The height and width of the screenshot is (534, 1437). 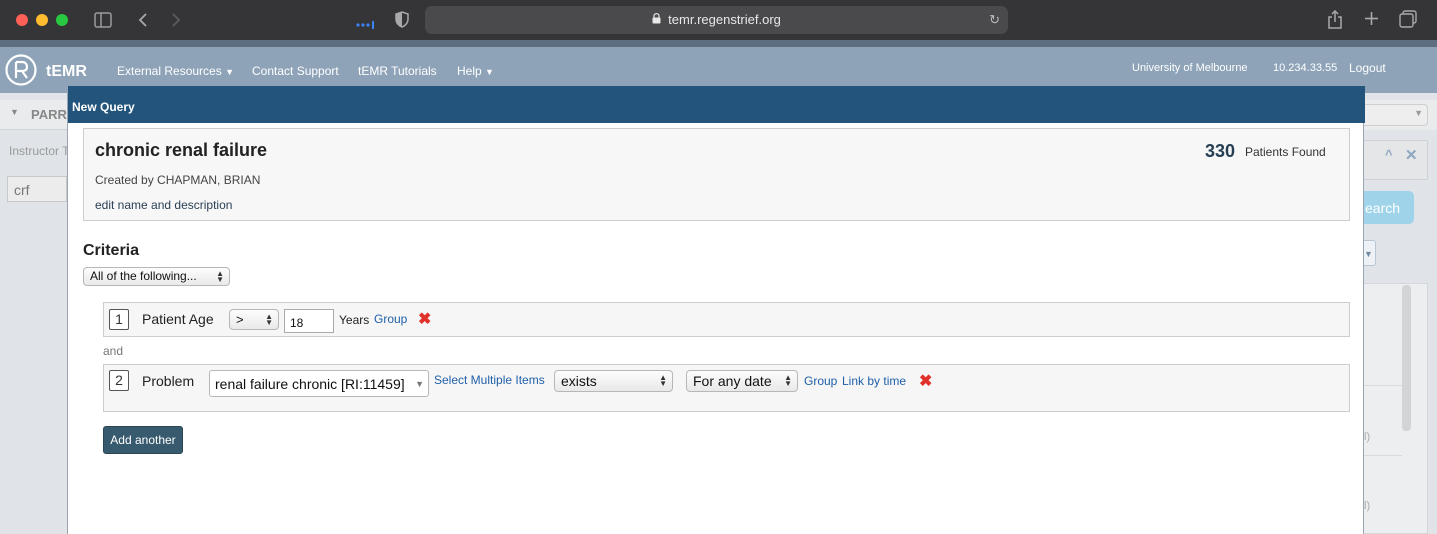 I want to click on share-icon, so click(x=1335, y=20).